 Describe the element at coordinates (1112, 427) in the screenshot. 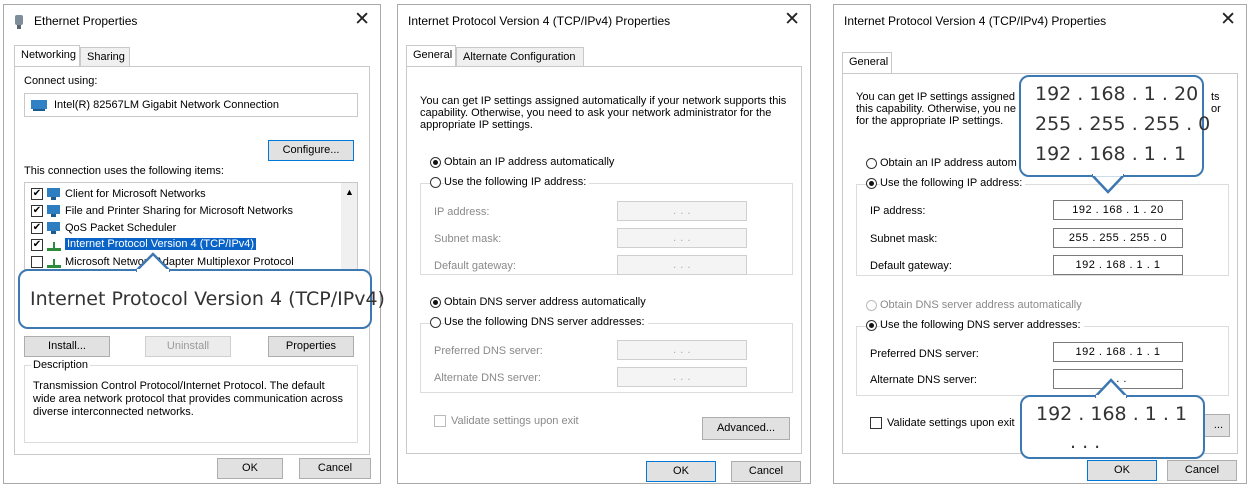

I see `dns-values-callout: 192 . 168 . 1 . 1 . . .` at that location.